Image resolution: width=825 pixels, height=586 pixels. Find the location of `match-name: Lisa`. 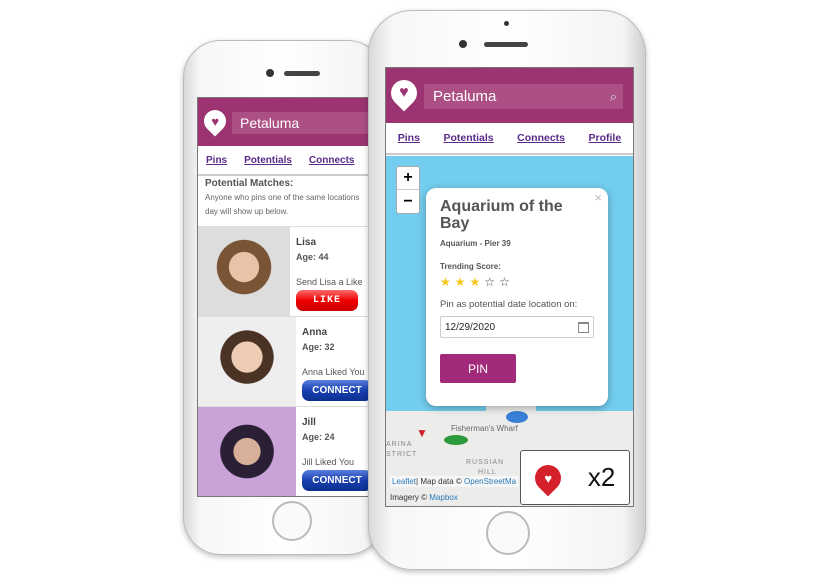

match-name: Lisa is located at coordinates (306, 242).